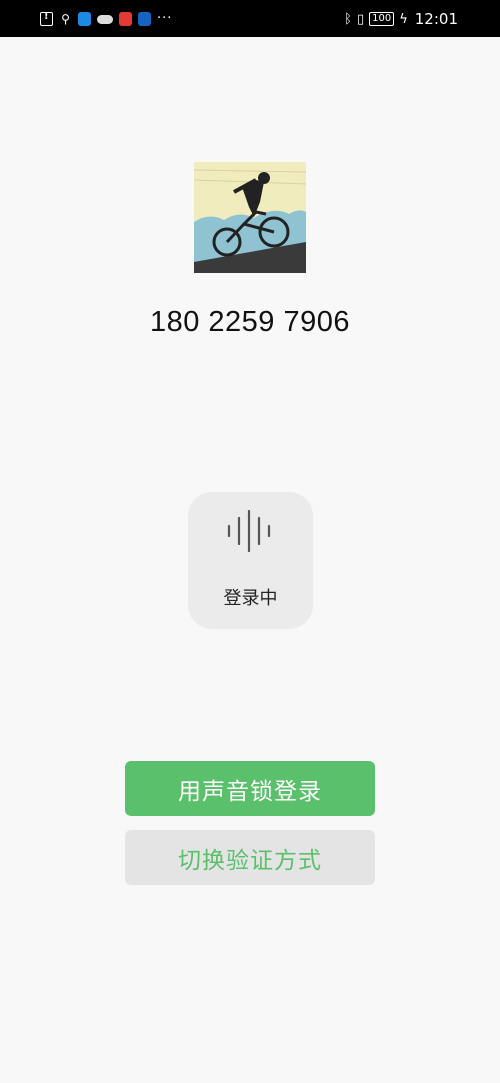 This screenshot has height=1083, width=500. What do you see at coordinates (249, 531) in the screenshot?
I see `voice-wave-icon` at bounding box center [249, 531].